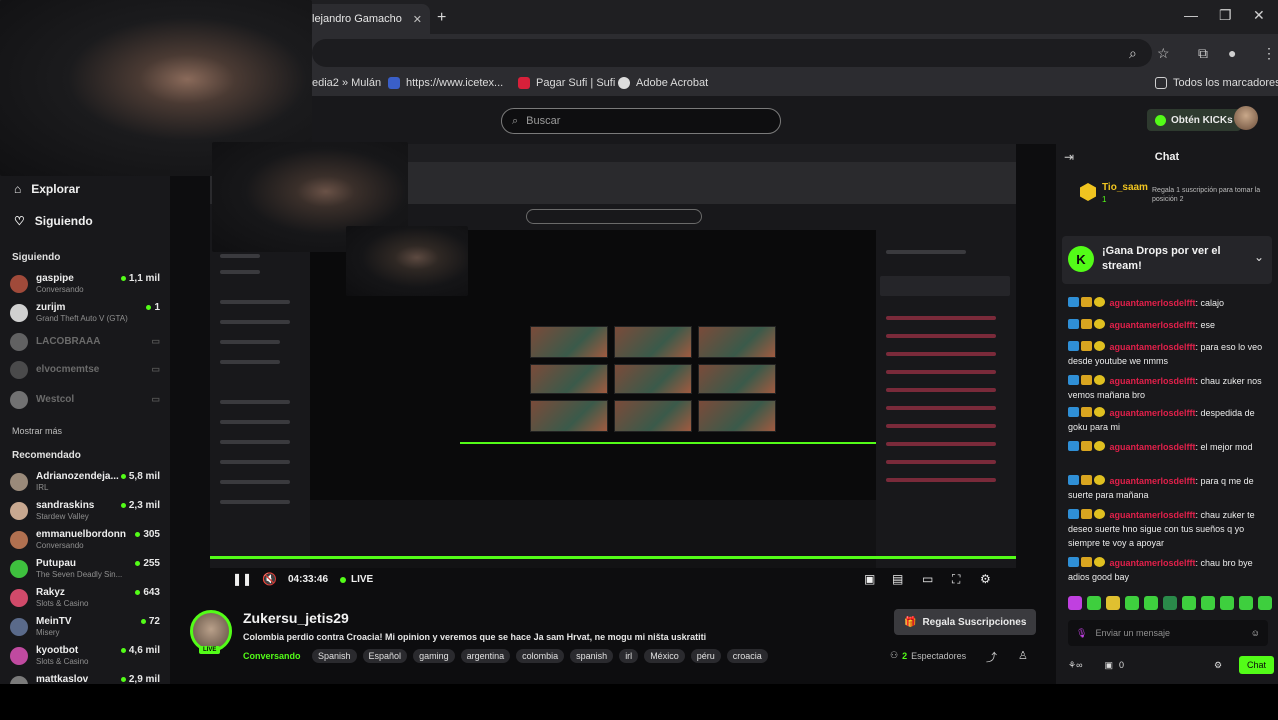 The image size is (1278, 720). What do you see at coordinates (269, 579) in the screenshot?
I see `mute-icon: 🔇` at bounding box center [269, 579].